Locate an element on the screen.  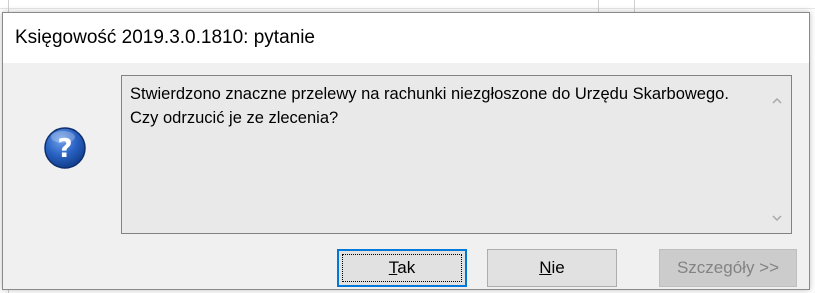
background-divider is located at coordinates (407, 8).